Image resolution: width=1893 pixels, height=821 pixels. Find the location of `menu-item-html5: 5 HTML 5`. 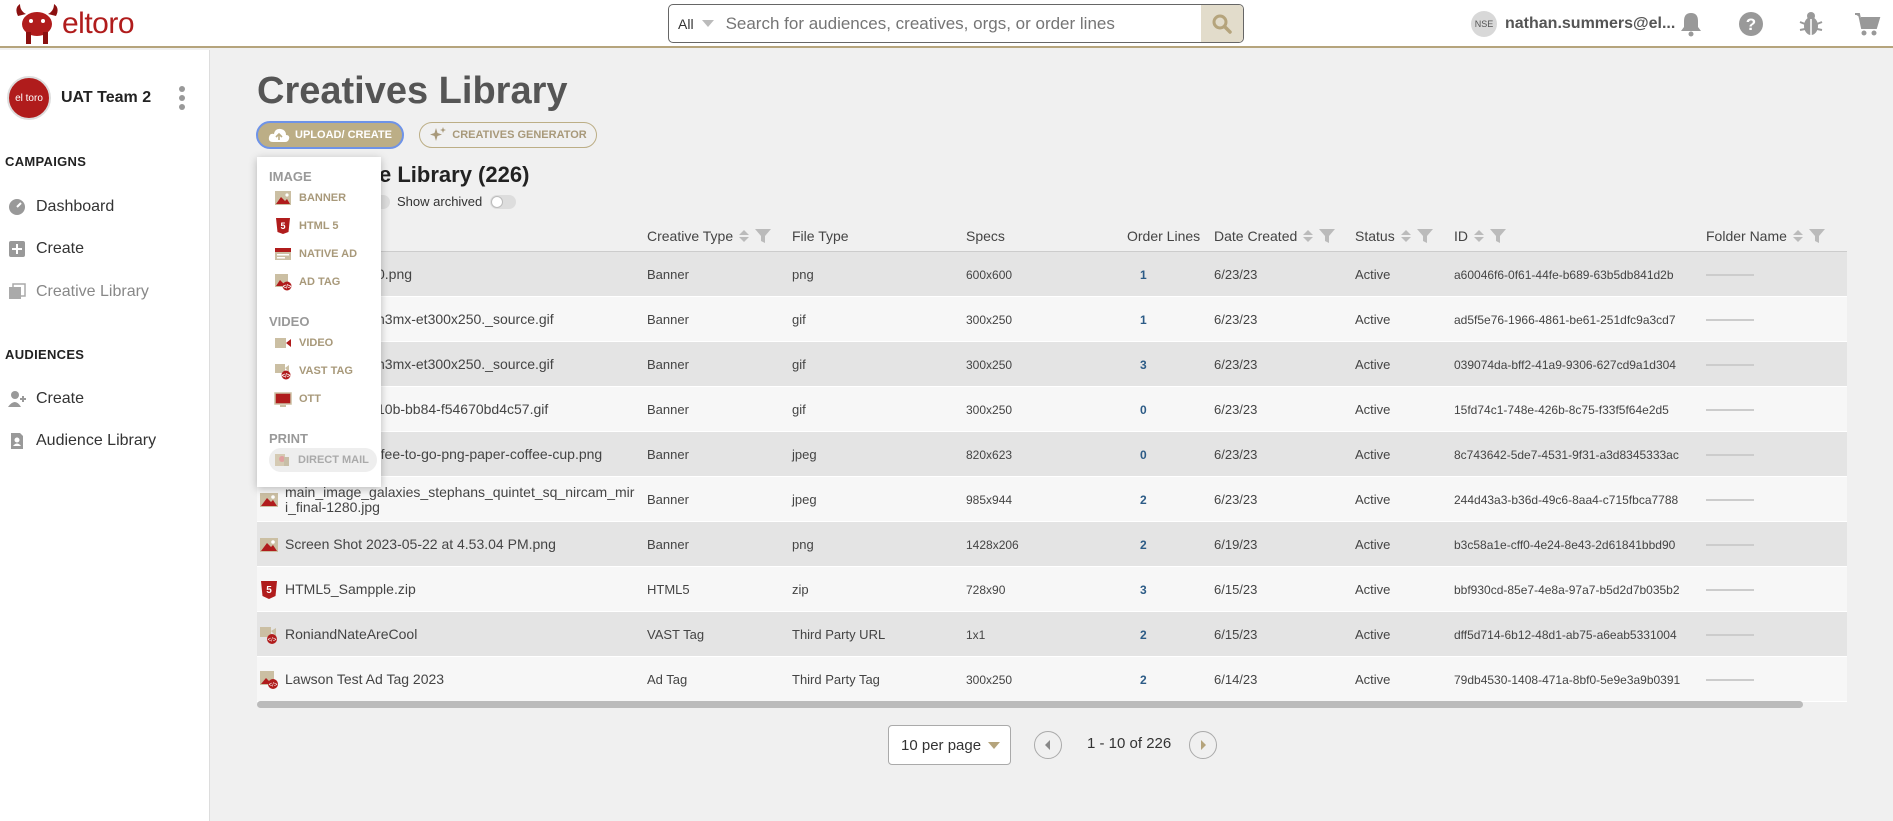

menu-item-html5: 5 HTML 5 is located at coordinates (306, 226).